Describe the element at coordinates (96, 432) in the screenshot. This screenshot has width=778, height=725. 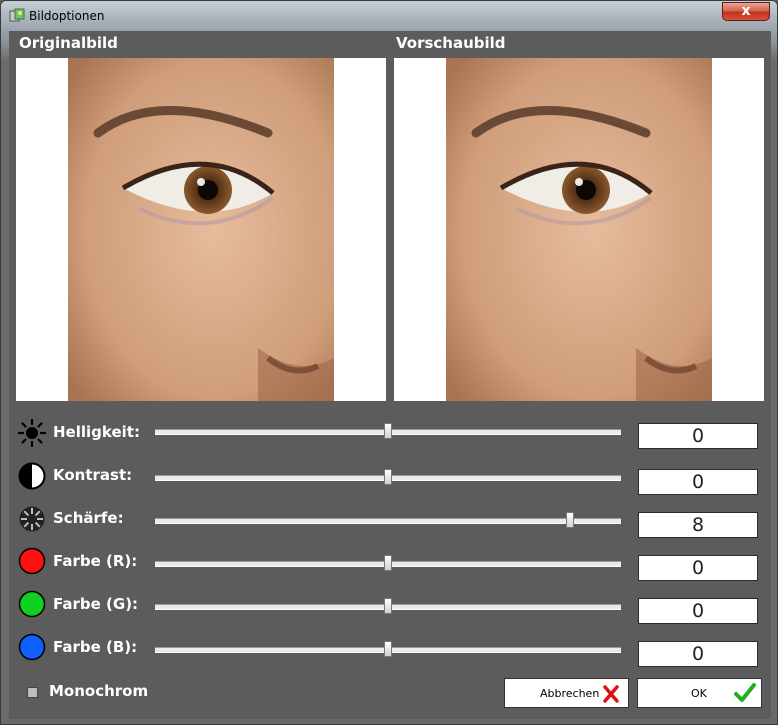
I see `brightness-label: Helligkeit:` at that location.